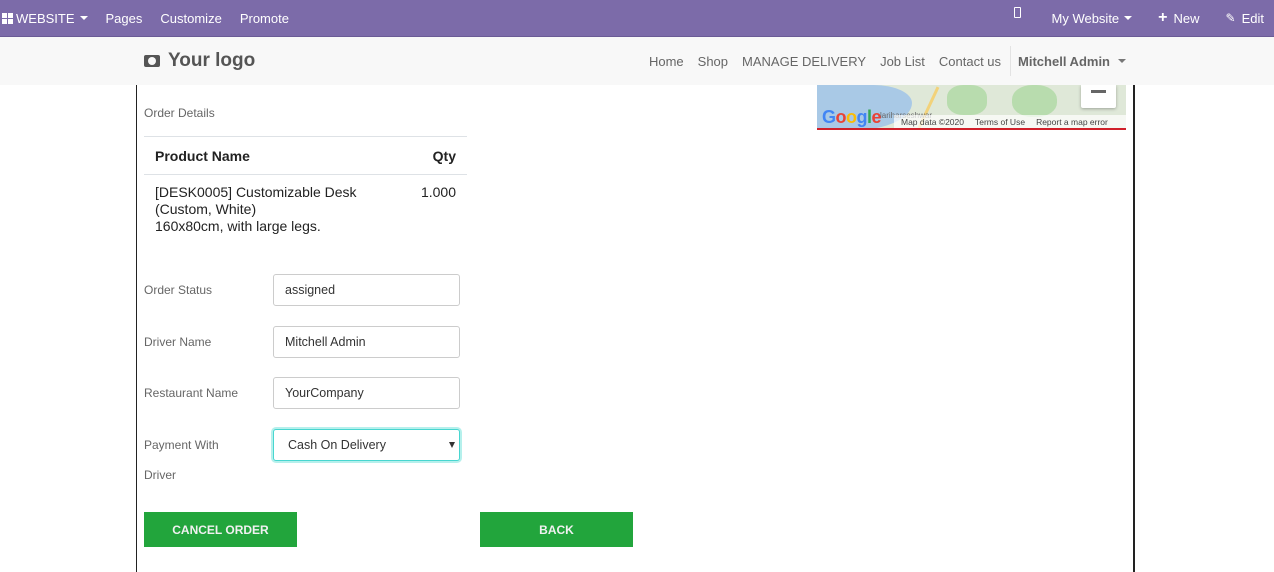  I want to click on restaurant-name-field: YourCompany, so click(366, 393).